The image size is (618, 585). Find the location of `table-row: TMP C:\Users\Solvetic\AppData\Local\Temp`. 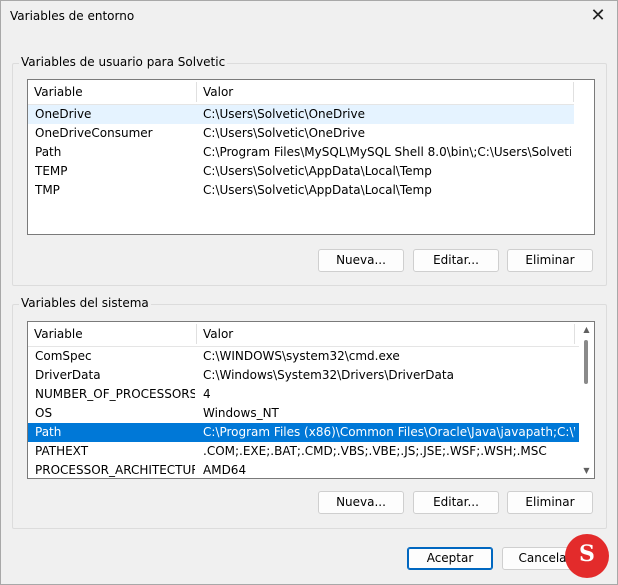

table-row: TMP C:\Users\Solvetic\AppData\Local\Temp is located at coordinates (301, 190).